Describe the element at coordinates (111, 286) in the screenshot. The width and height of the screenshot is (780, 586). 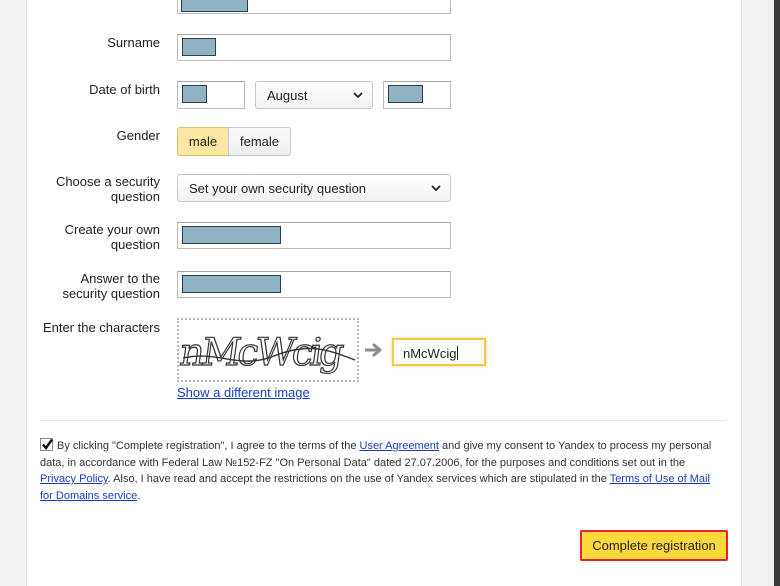
I see `answer-label: Answer to the security question` at that location.